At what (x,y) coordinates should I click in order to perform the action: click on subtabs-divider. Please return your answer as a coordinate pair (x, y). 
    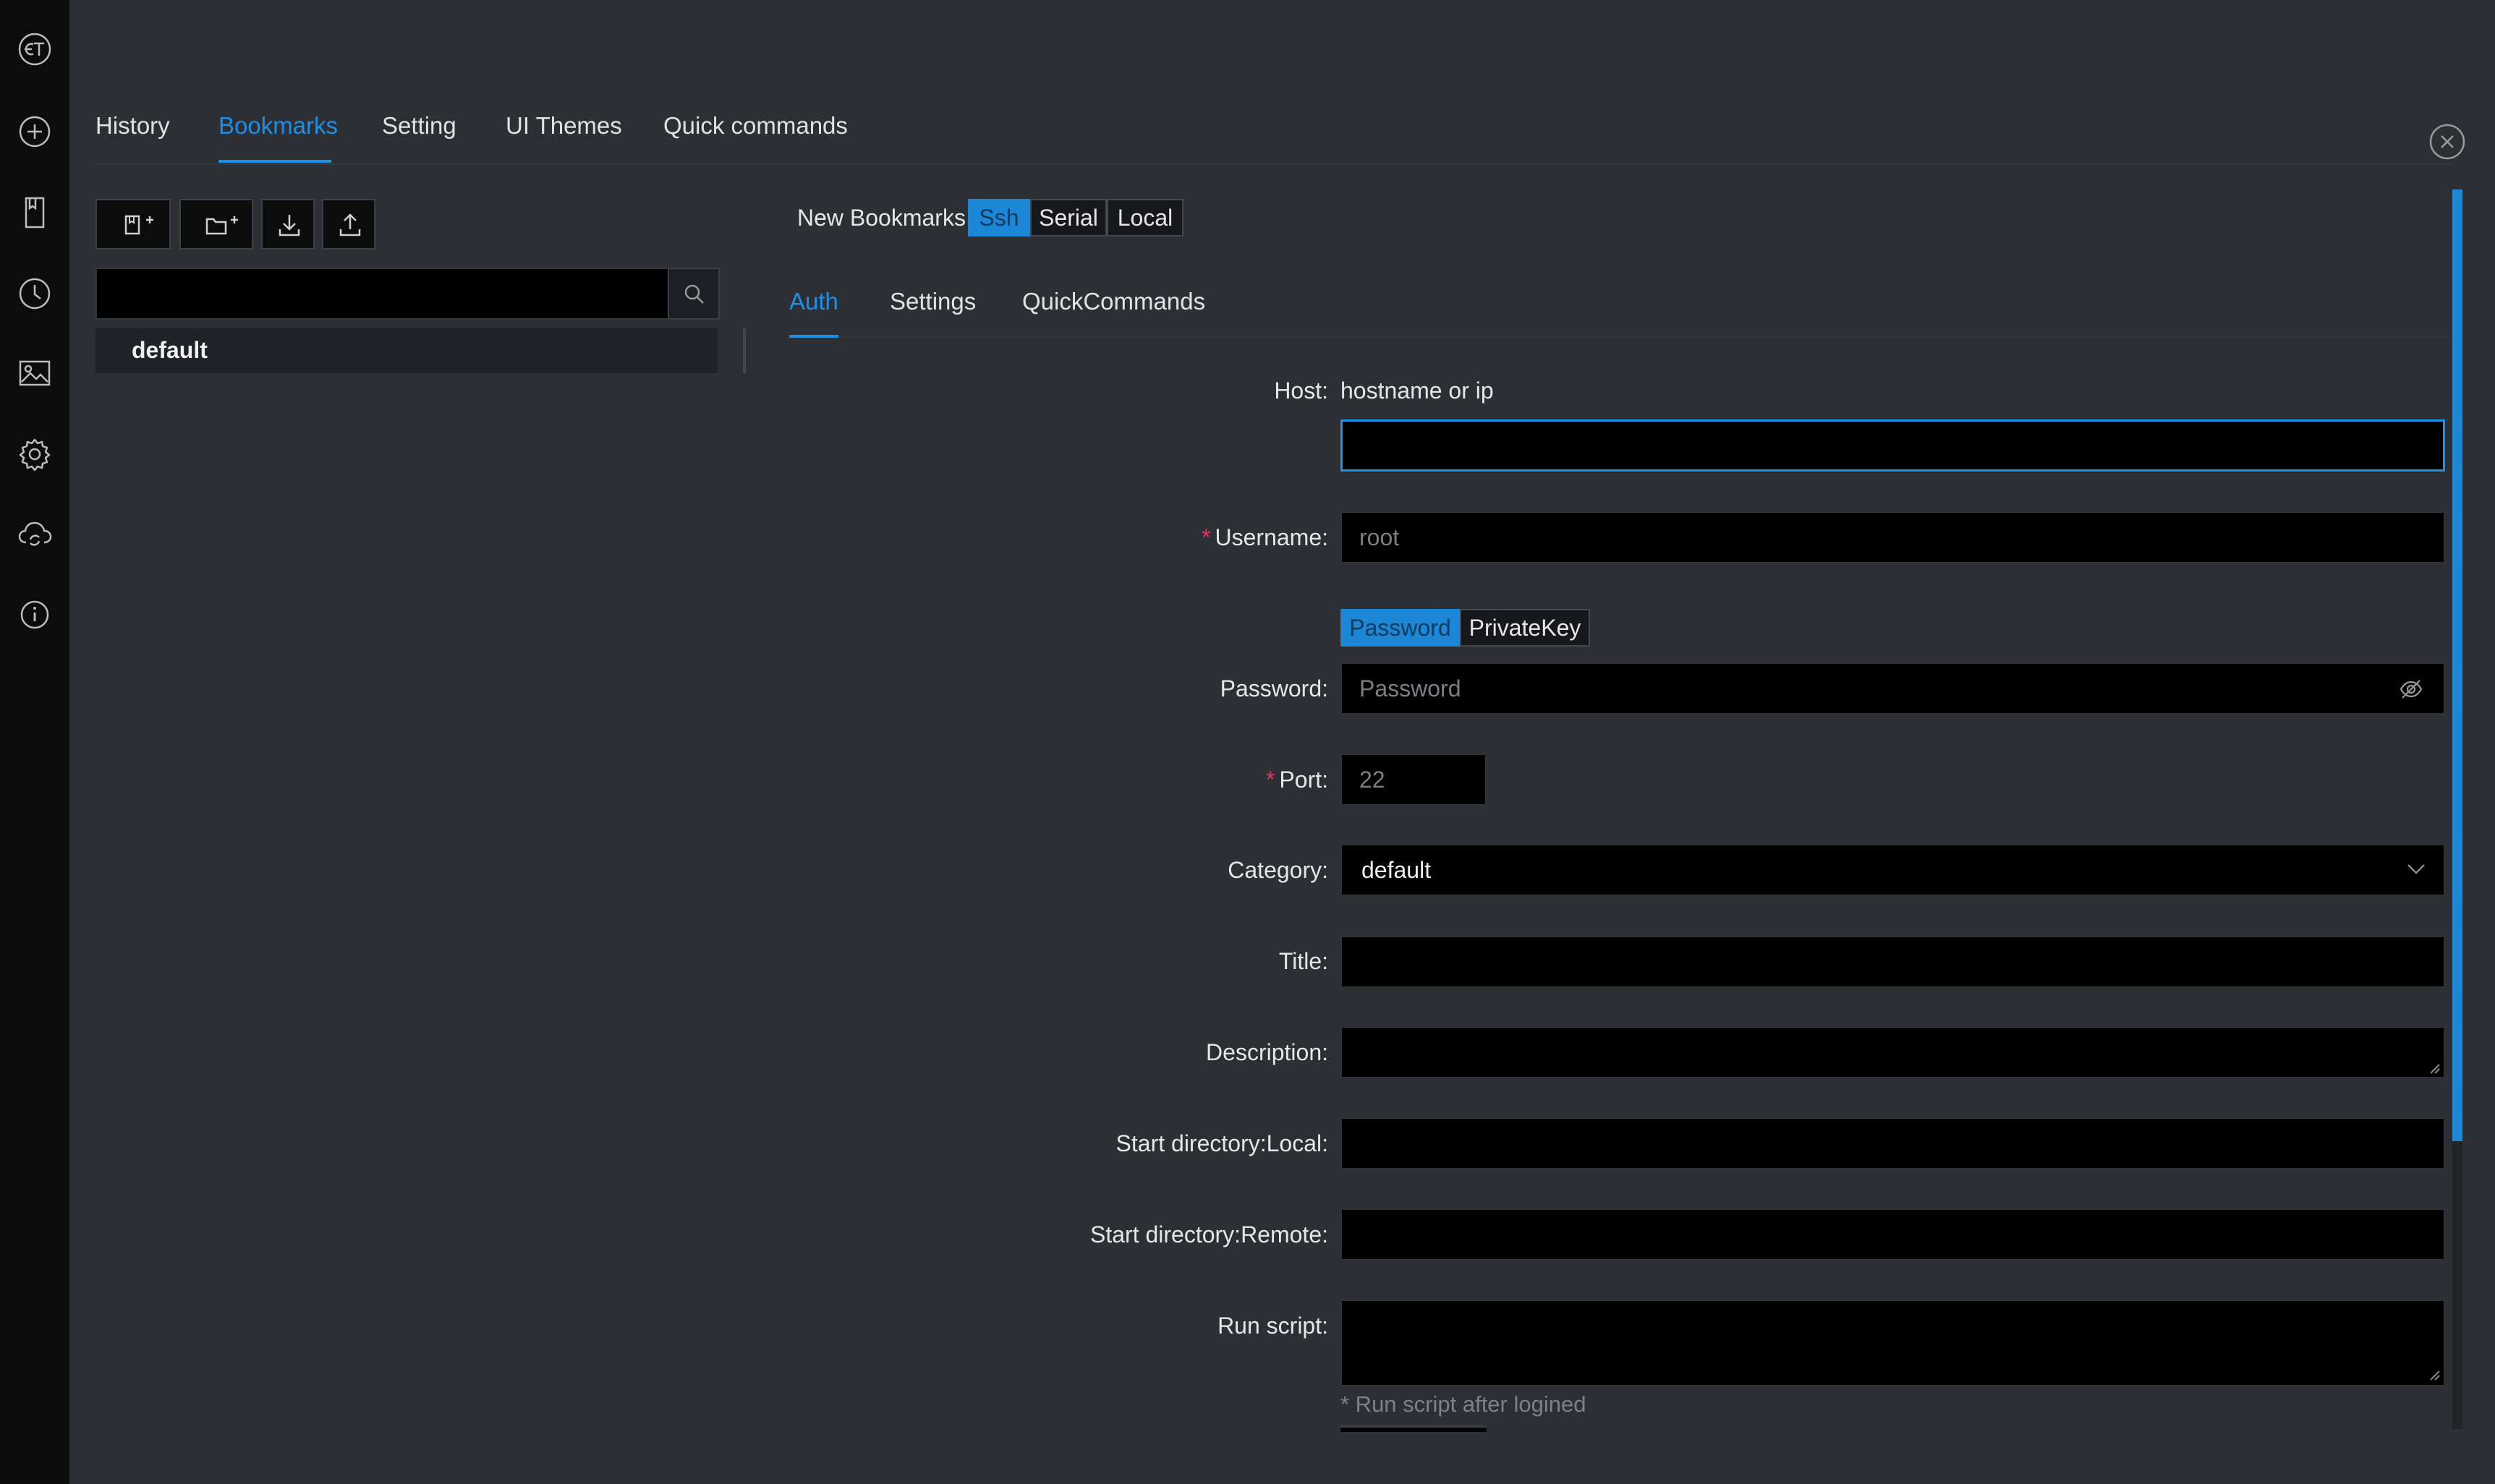
    Looking at the image, I should click on (1619, 337).